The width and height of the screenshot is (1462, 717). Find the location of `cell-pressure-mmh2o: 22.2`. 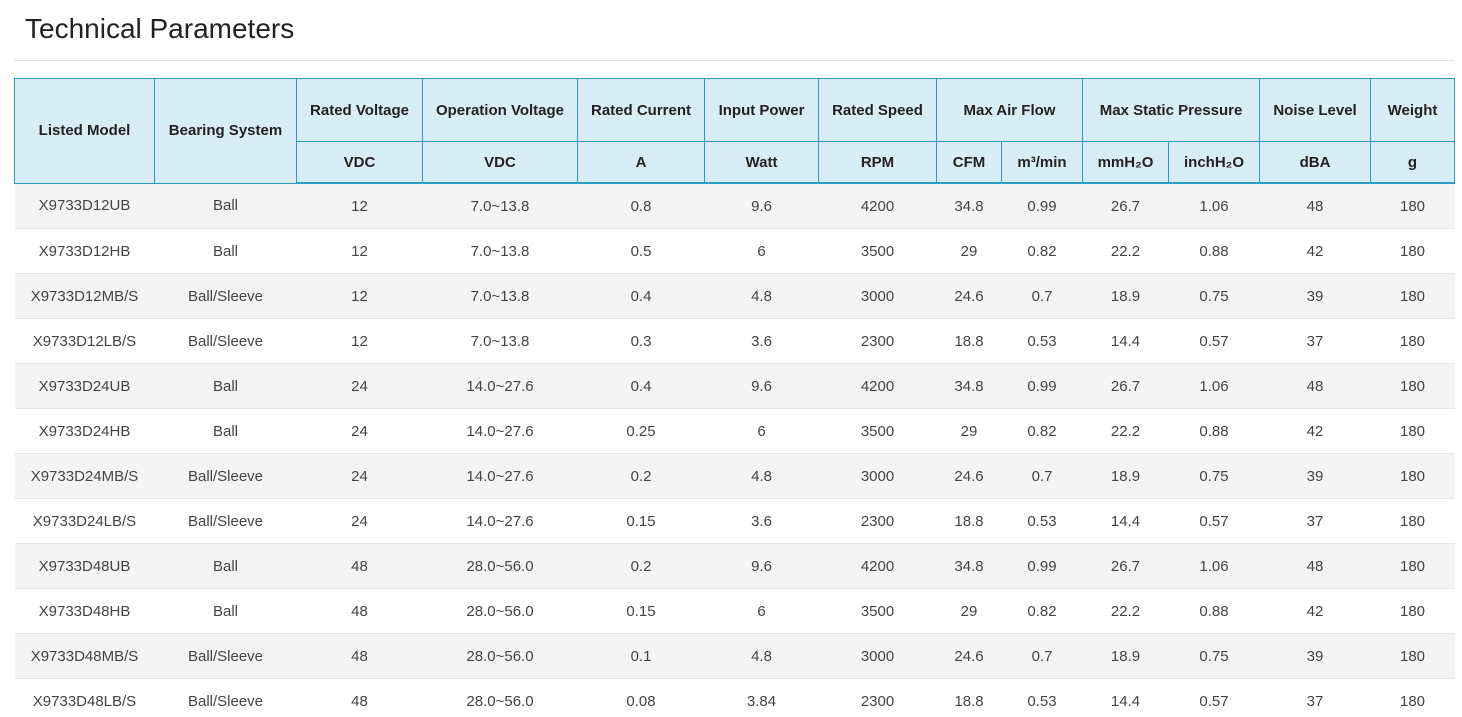

cell-pressure-mmh2o: 22.2 is located at coordinates (1125, 251).